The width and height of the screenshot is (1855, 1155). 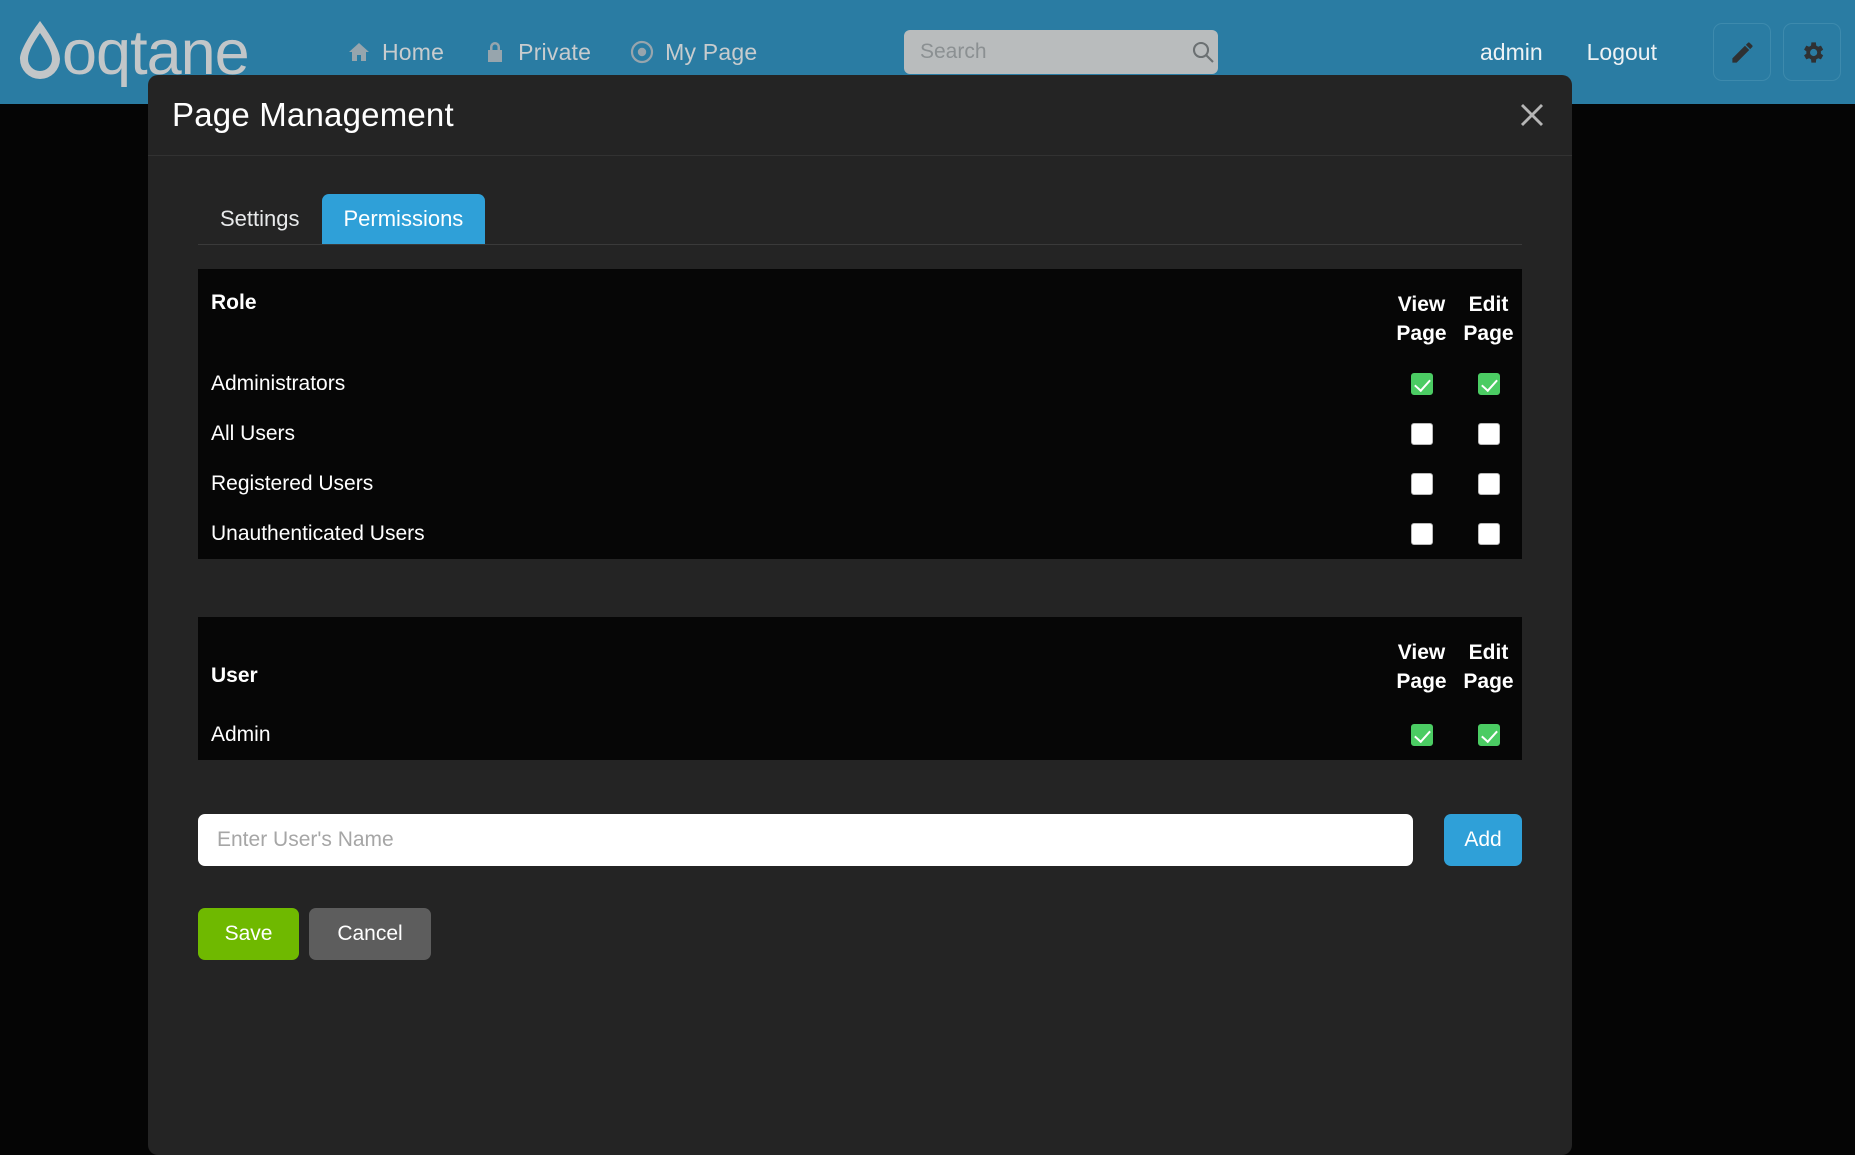 I want to click on role-name: Unauthenticated Users, so click(x=318, y=533).